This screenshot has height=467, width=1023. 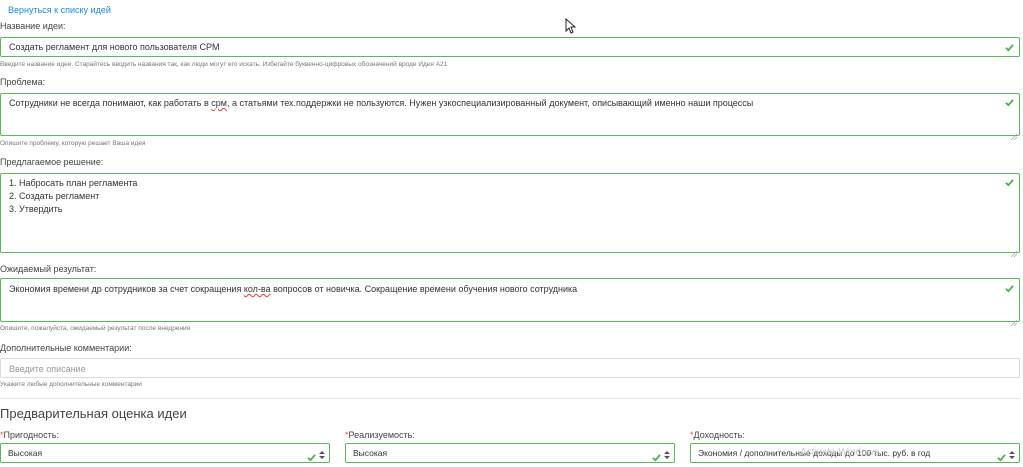 I want to click on idea-name-label: Название идеи:, so click(x=33, y=26).